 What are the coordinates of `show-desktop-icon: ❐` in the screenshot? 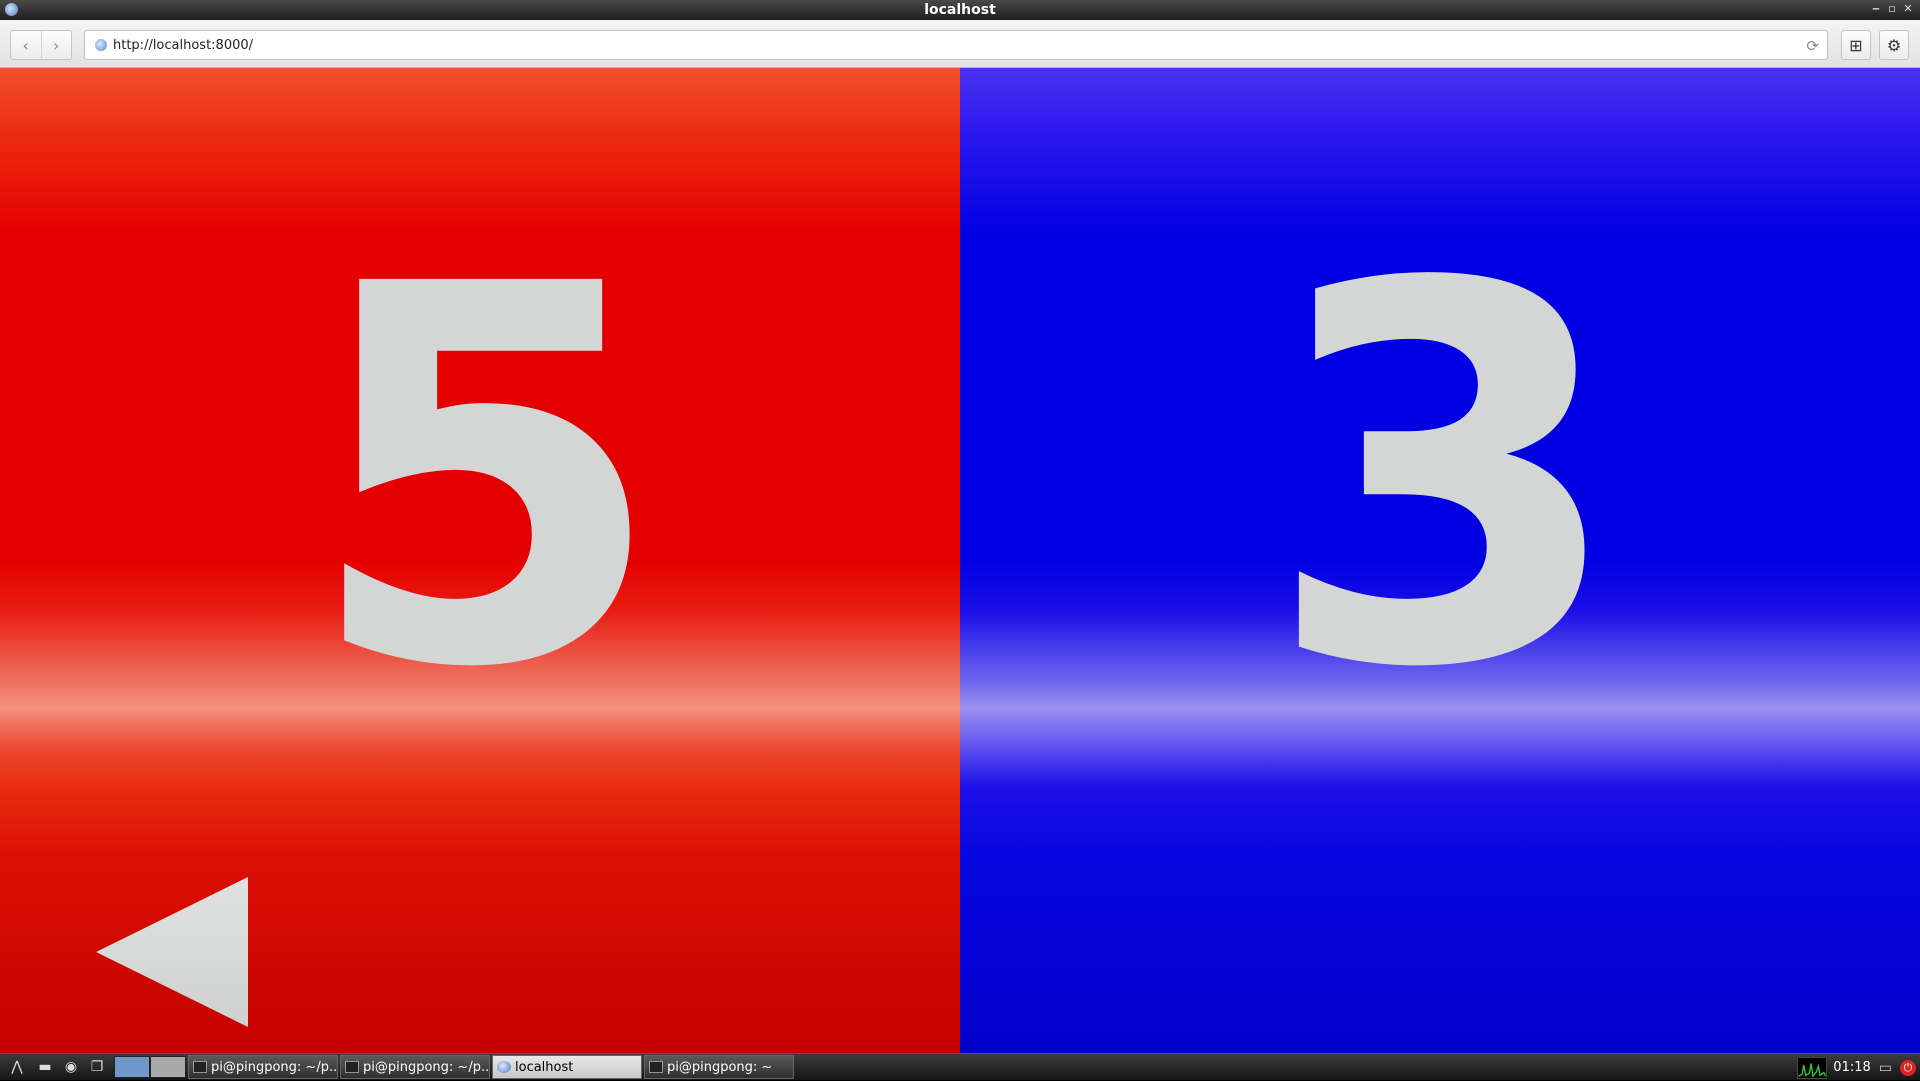 It's located at (97, 1067).